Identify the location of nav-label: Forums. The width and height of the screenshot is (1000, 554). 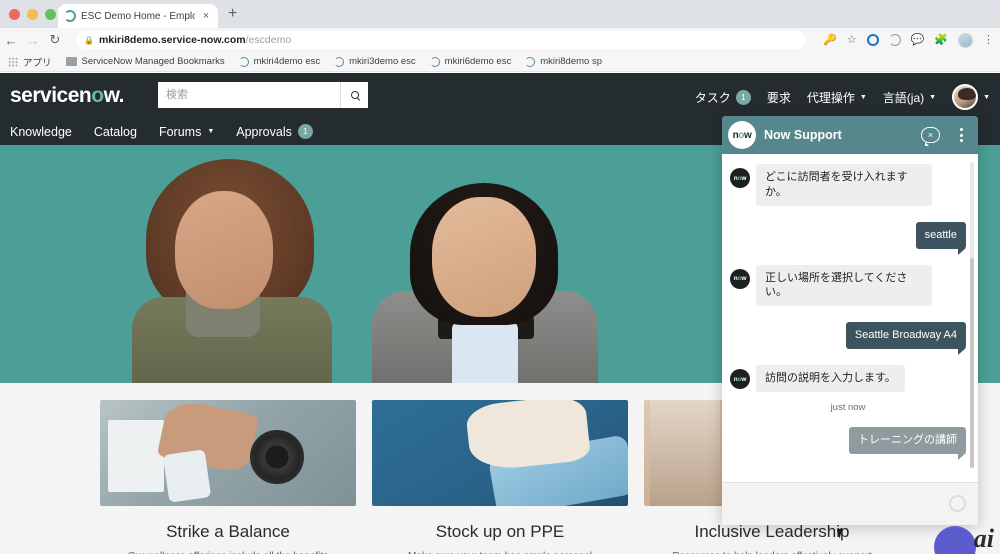
(180, 131).